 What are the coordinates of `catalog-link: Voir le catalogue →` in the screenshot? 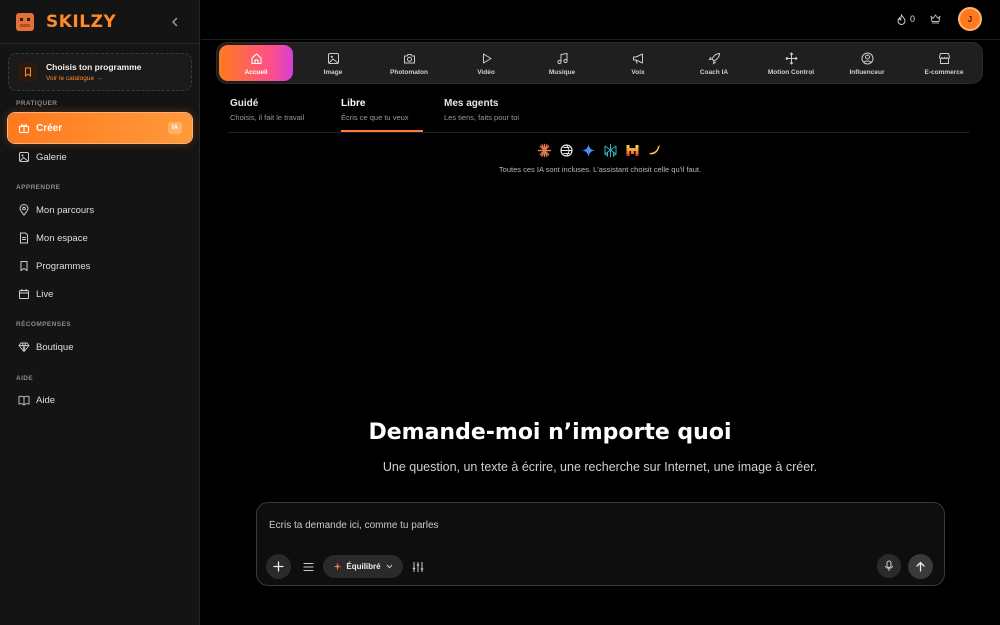 It's located at (93, 78).